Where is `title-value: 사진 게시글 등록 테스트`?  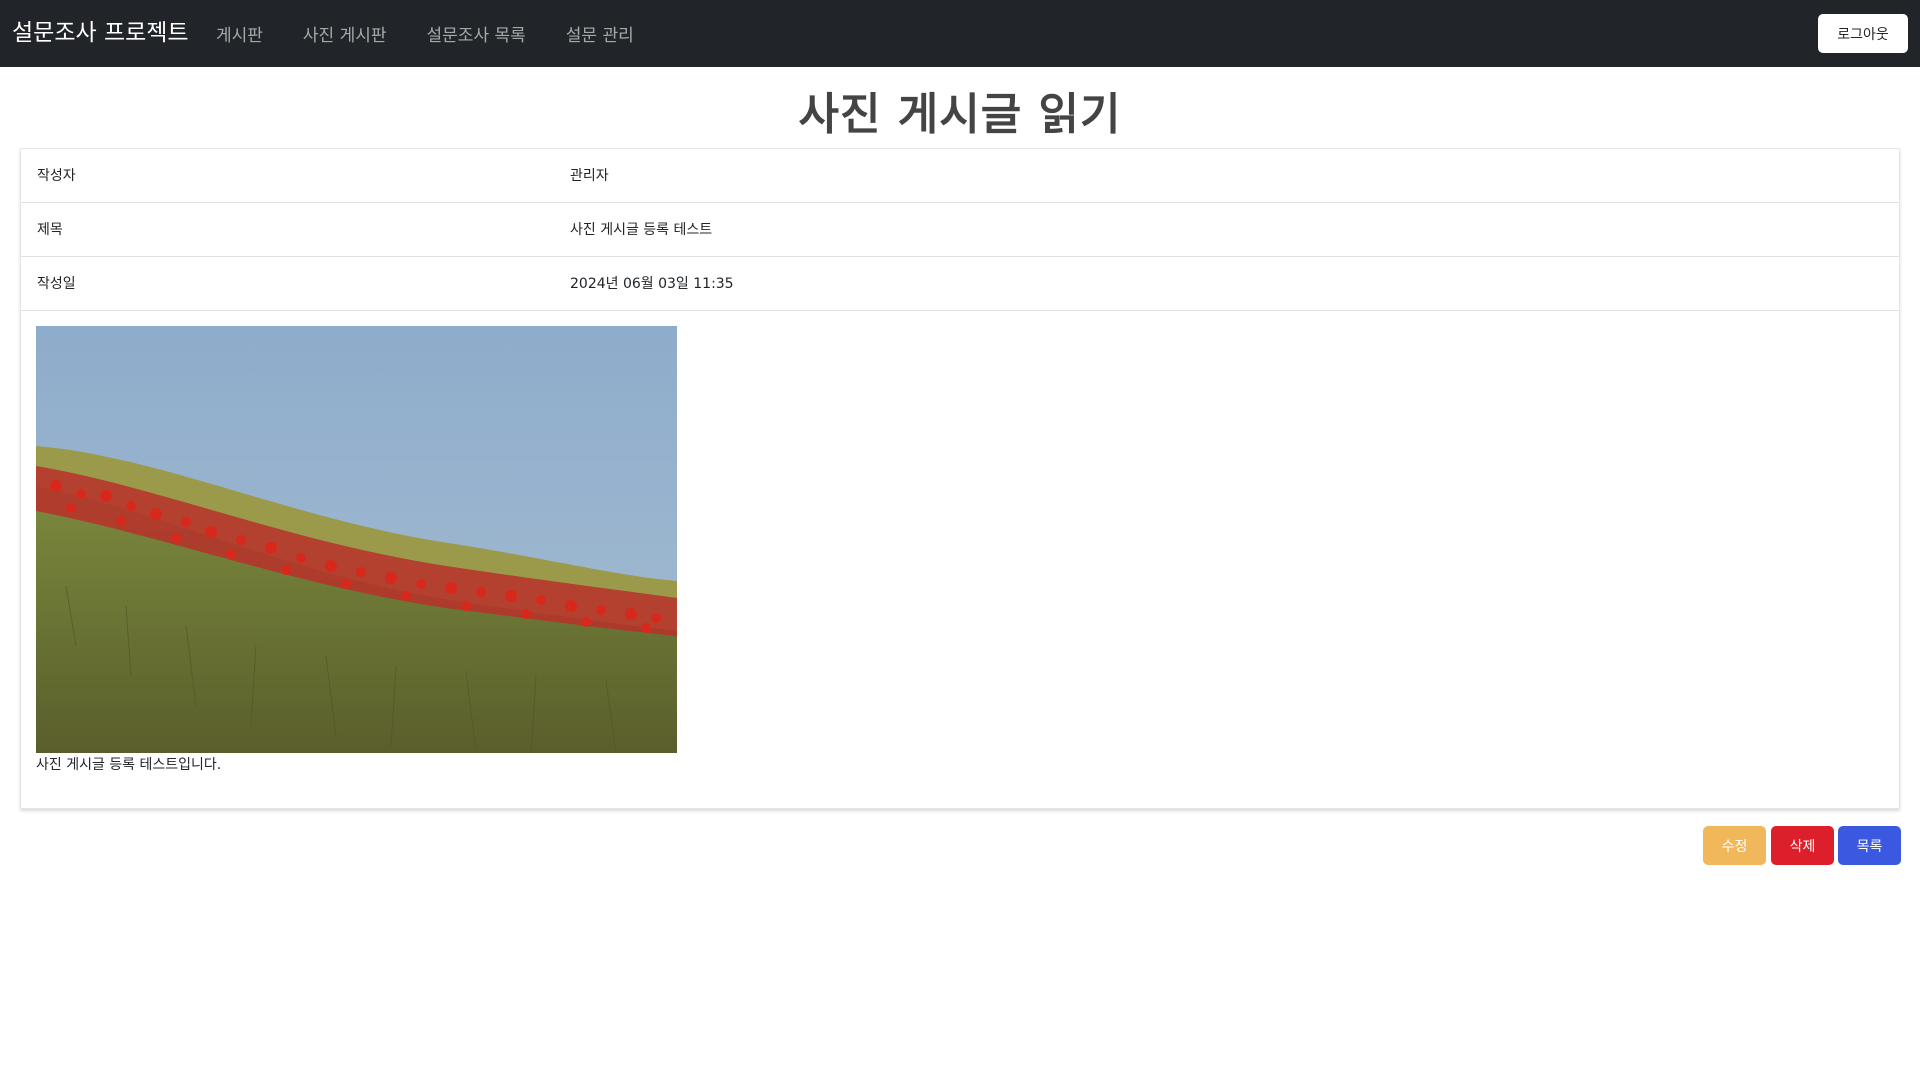 title-value: 사진 게시글 등록 테스트 is located at coordinates (641, 230).